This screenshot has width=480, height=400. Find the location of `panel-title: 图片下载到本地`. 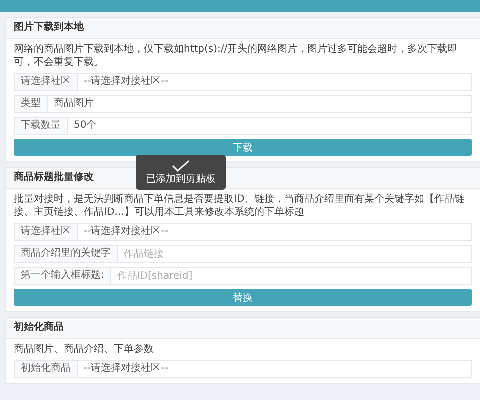

panel-title: 图片下载到本地 is located at coordinates (243, 28).